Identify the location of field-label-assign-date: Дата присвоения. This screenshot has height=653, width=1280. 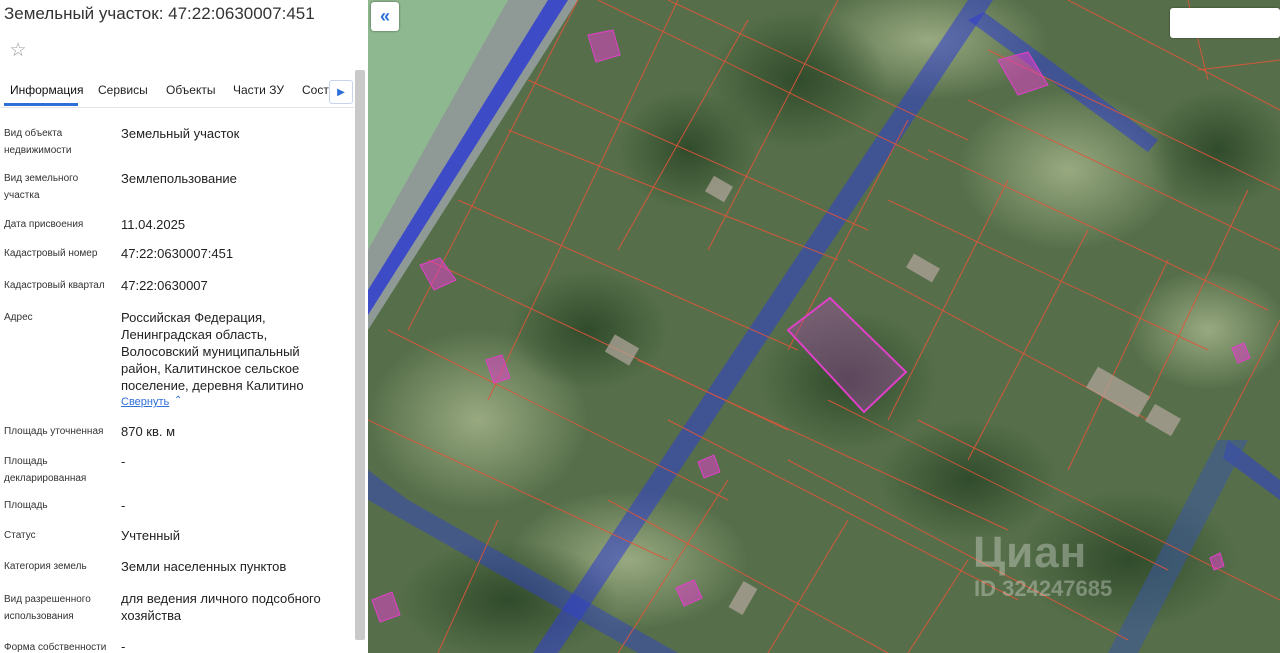
(44, 224).